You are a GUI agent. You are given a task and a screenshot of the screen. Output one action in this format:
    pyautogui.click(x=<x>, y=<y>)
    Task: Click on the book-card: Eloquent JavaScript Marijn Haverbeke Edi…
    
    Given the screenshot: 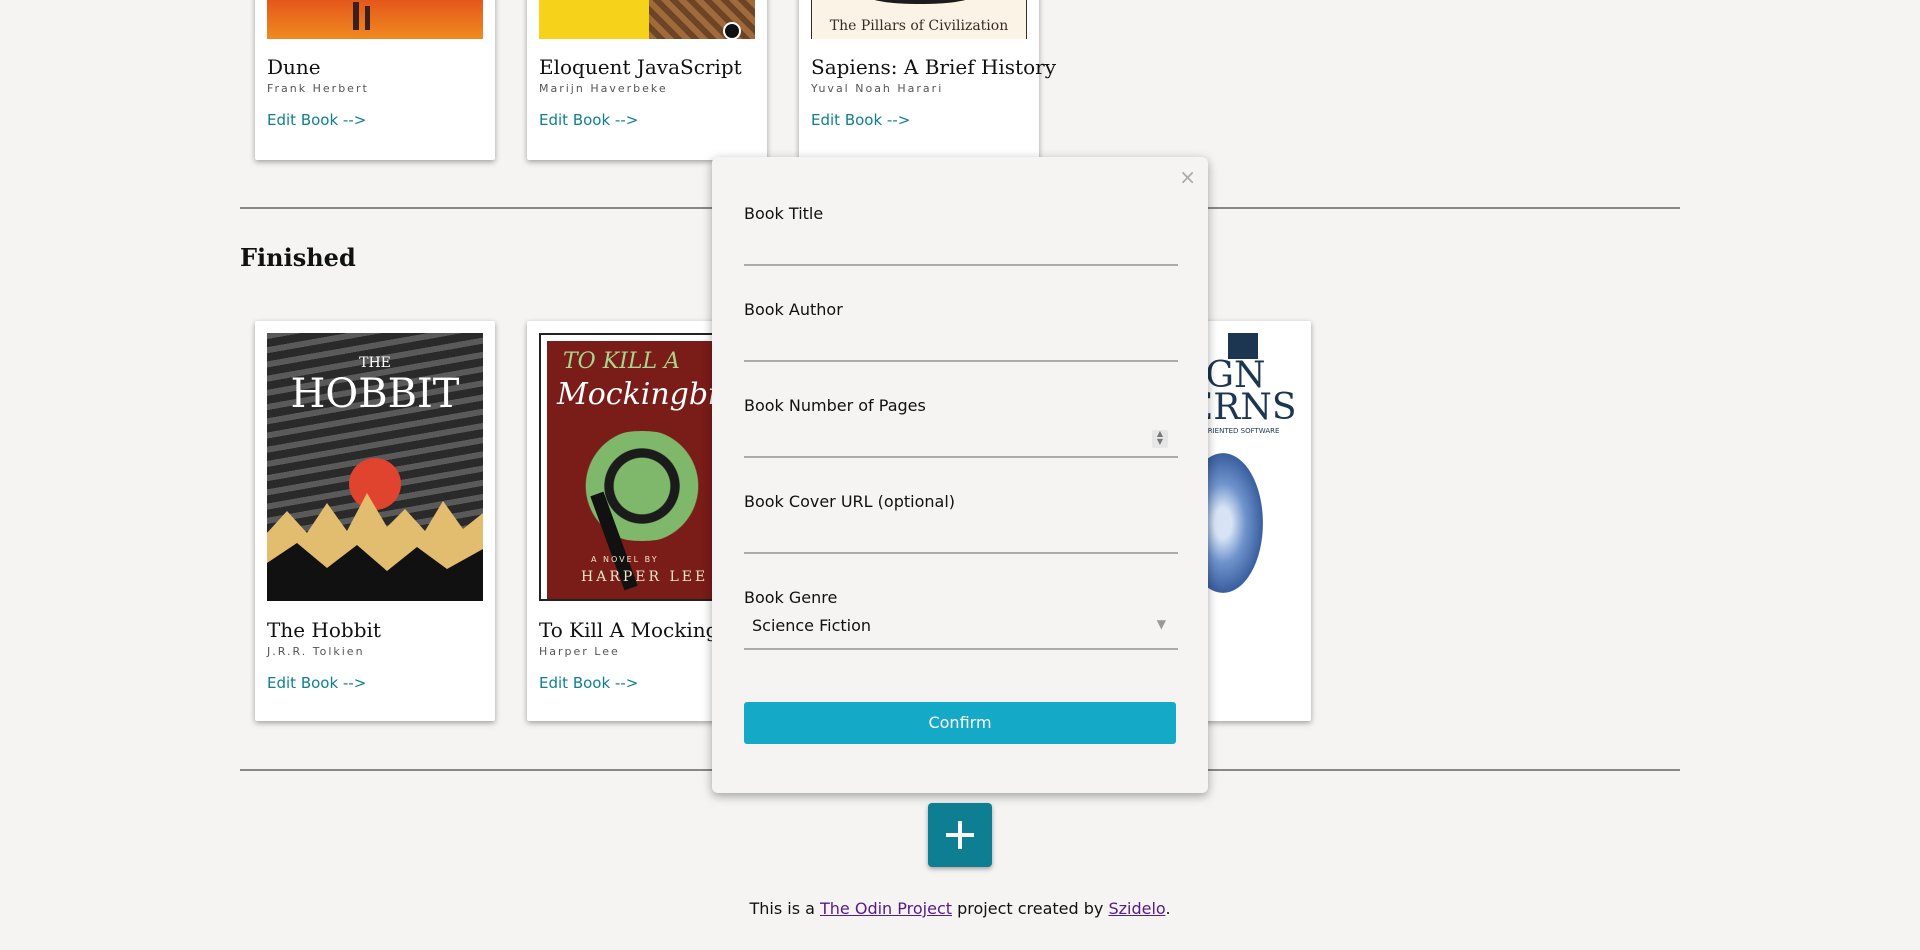 What is the action you would take?
    pyautogui.click(x=647, y=80)
    